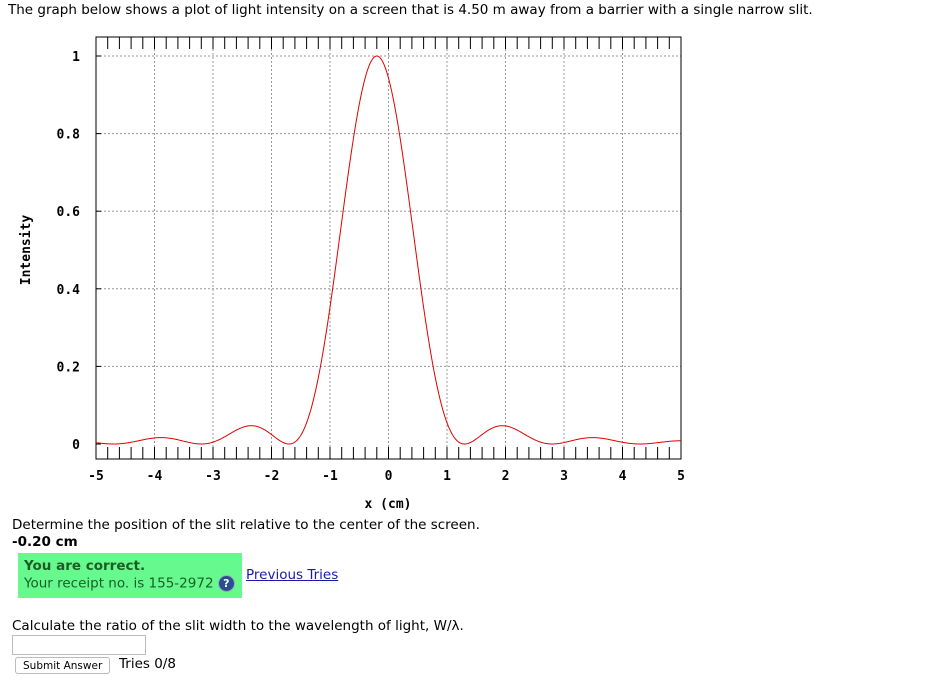 This screenshot has width=944, height=682. I want to click on answer-input, so click(79, 645).